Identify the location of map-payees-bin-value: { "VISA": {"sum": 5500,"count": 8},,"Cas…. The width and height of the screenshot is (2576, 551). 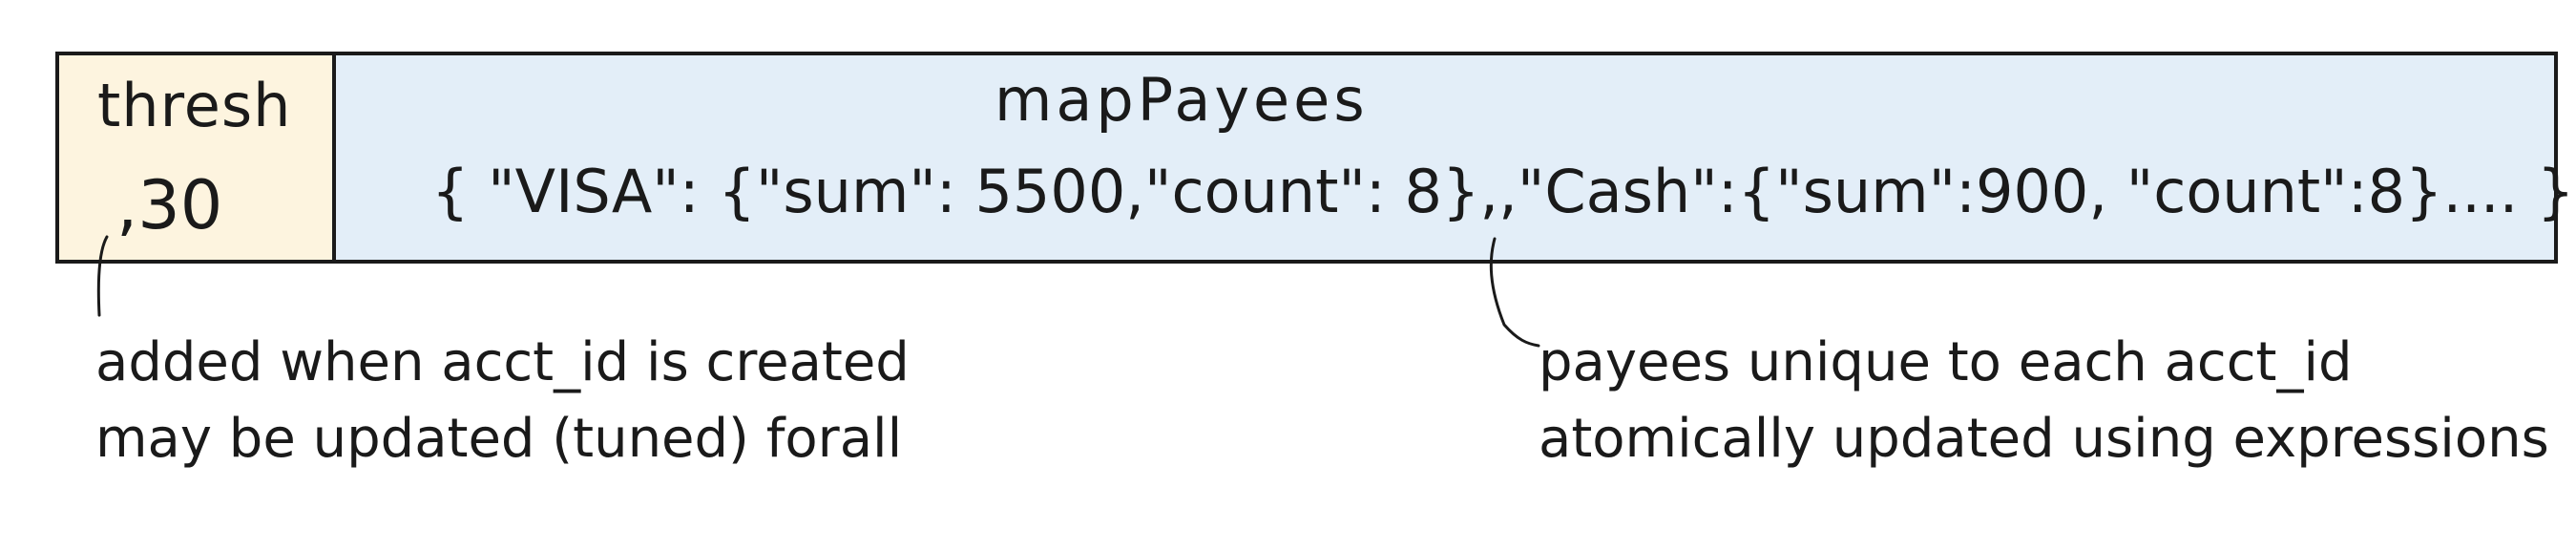
(1503, 192).